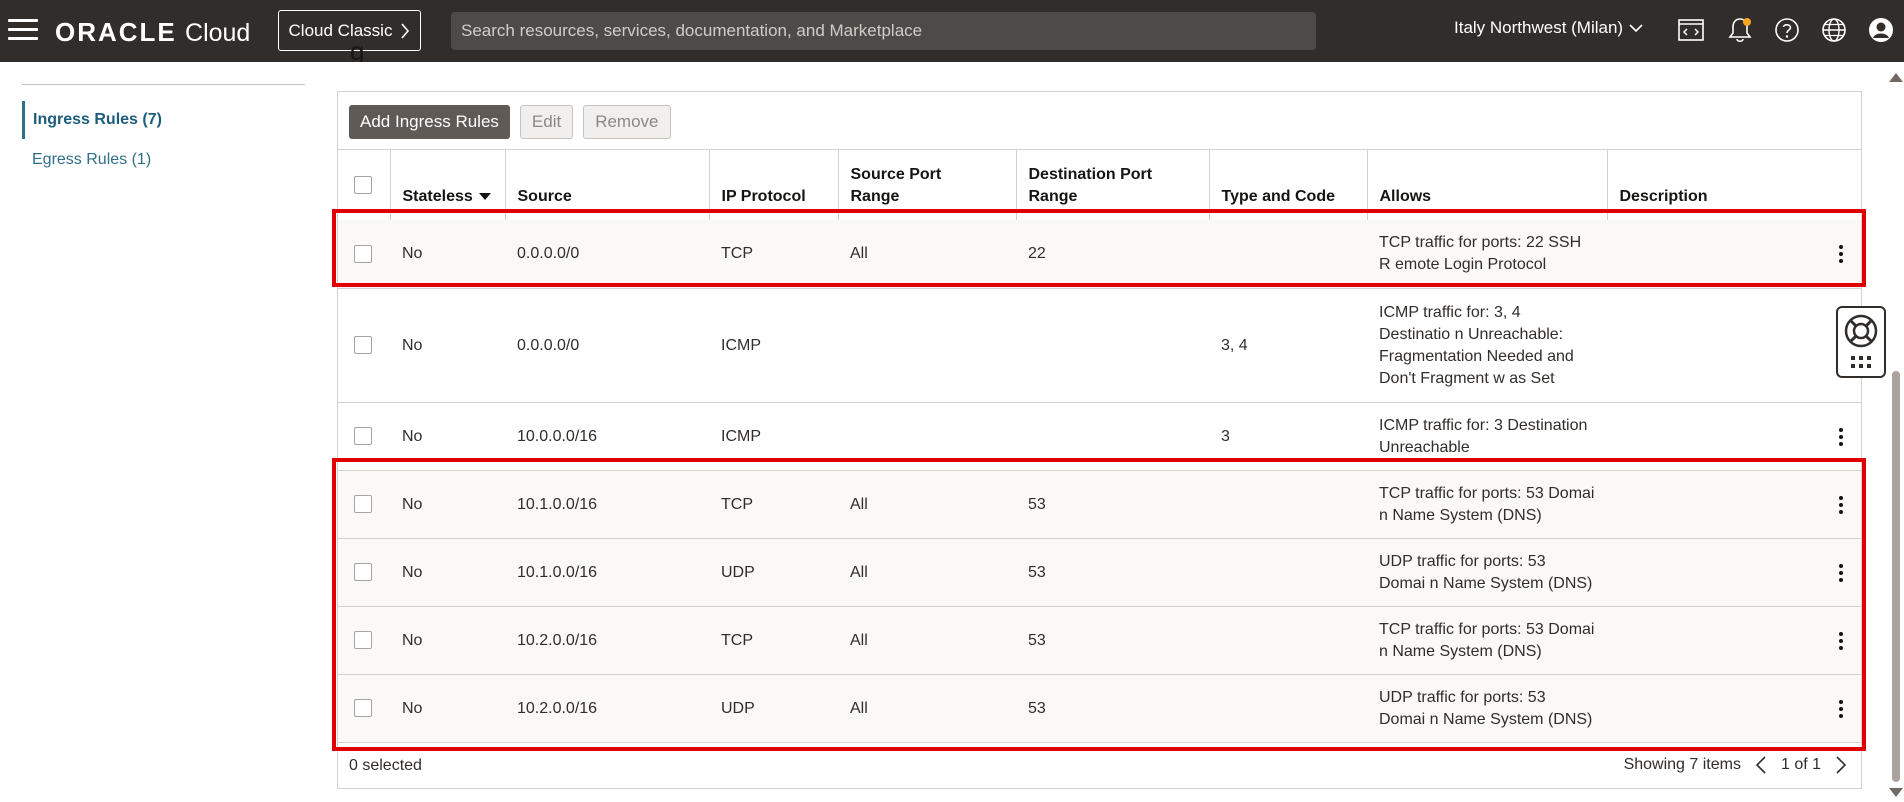  What do you see at coordinates (1896, 576) in the screenshot?
I see `scroll-thumb` at bounding box center [1896, 576].